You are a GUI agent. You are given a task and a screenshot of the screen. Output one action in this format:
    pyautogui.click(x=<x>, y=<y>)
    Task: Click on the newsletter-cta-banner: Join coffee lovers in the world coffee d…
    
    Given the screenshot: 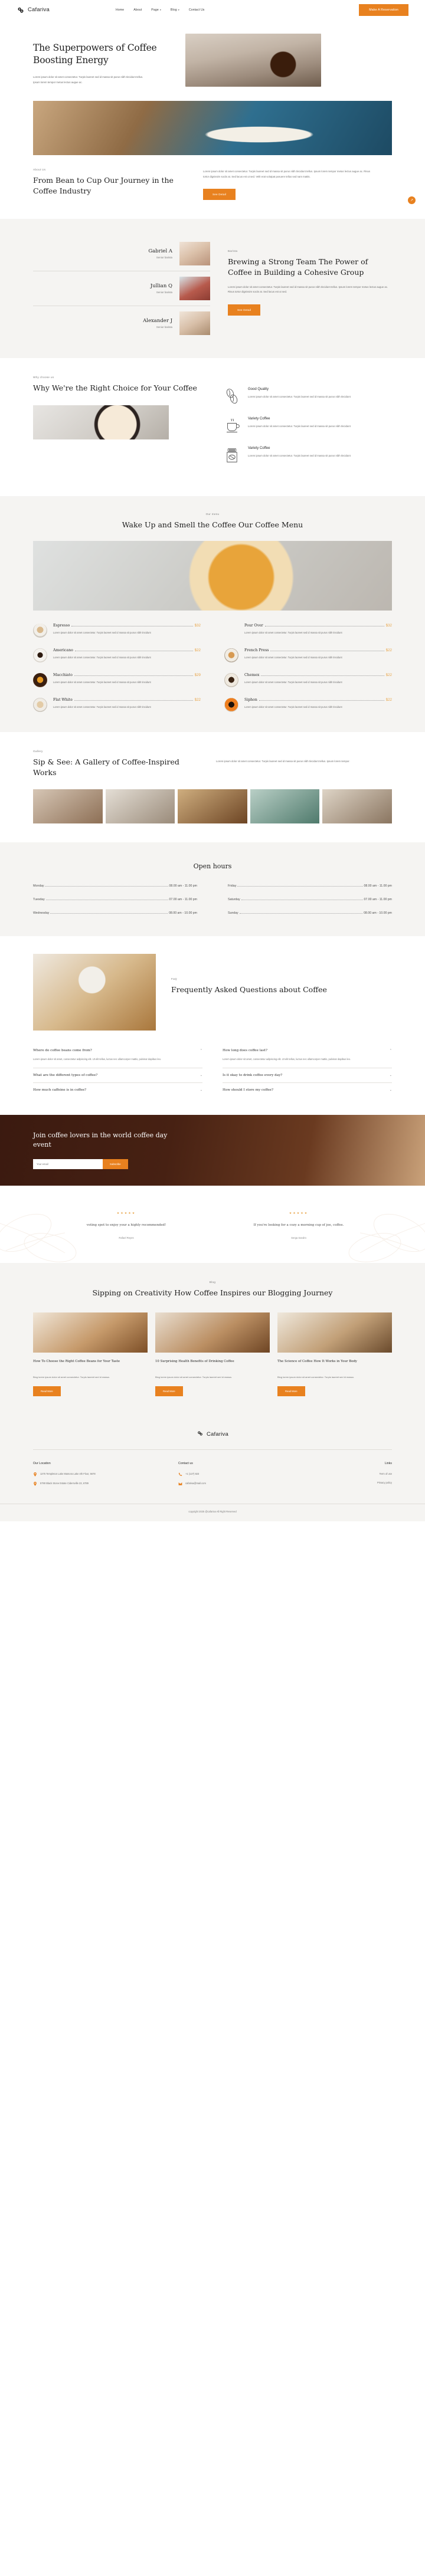 What is the action you would take?
    pyautogui.click(x=212, y=1150)
    